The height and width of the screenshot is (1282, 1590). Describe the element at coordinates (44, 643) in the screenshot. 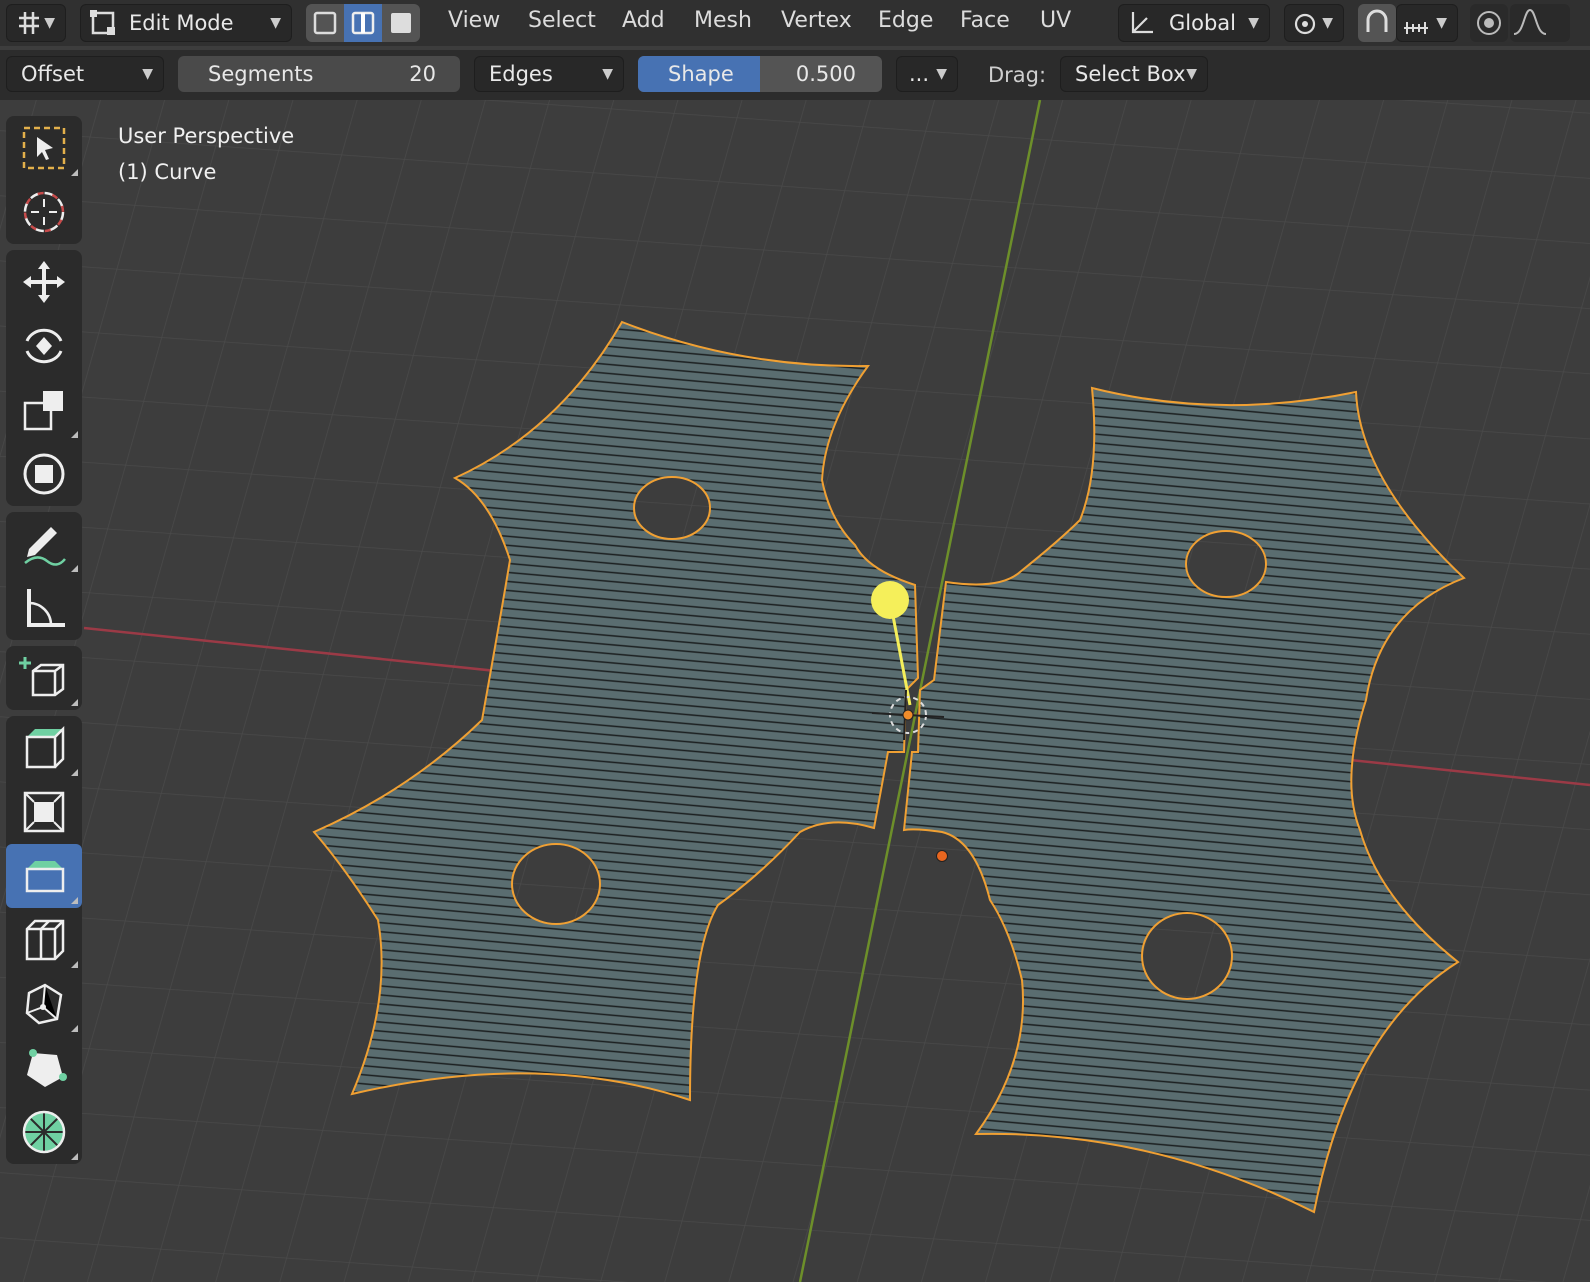

I see `tool-shelf` at that location.